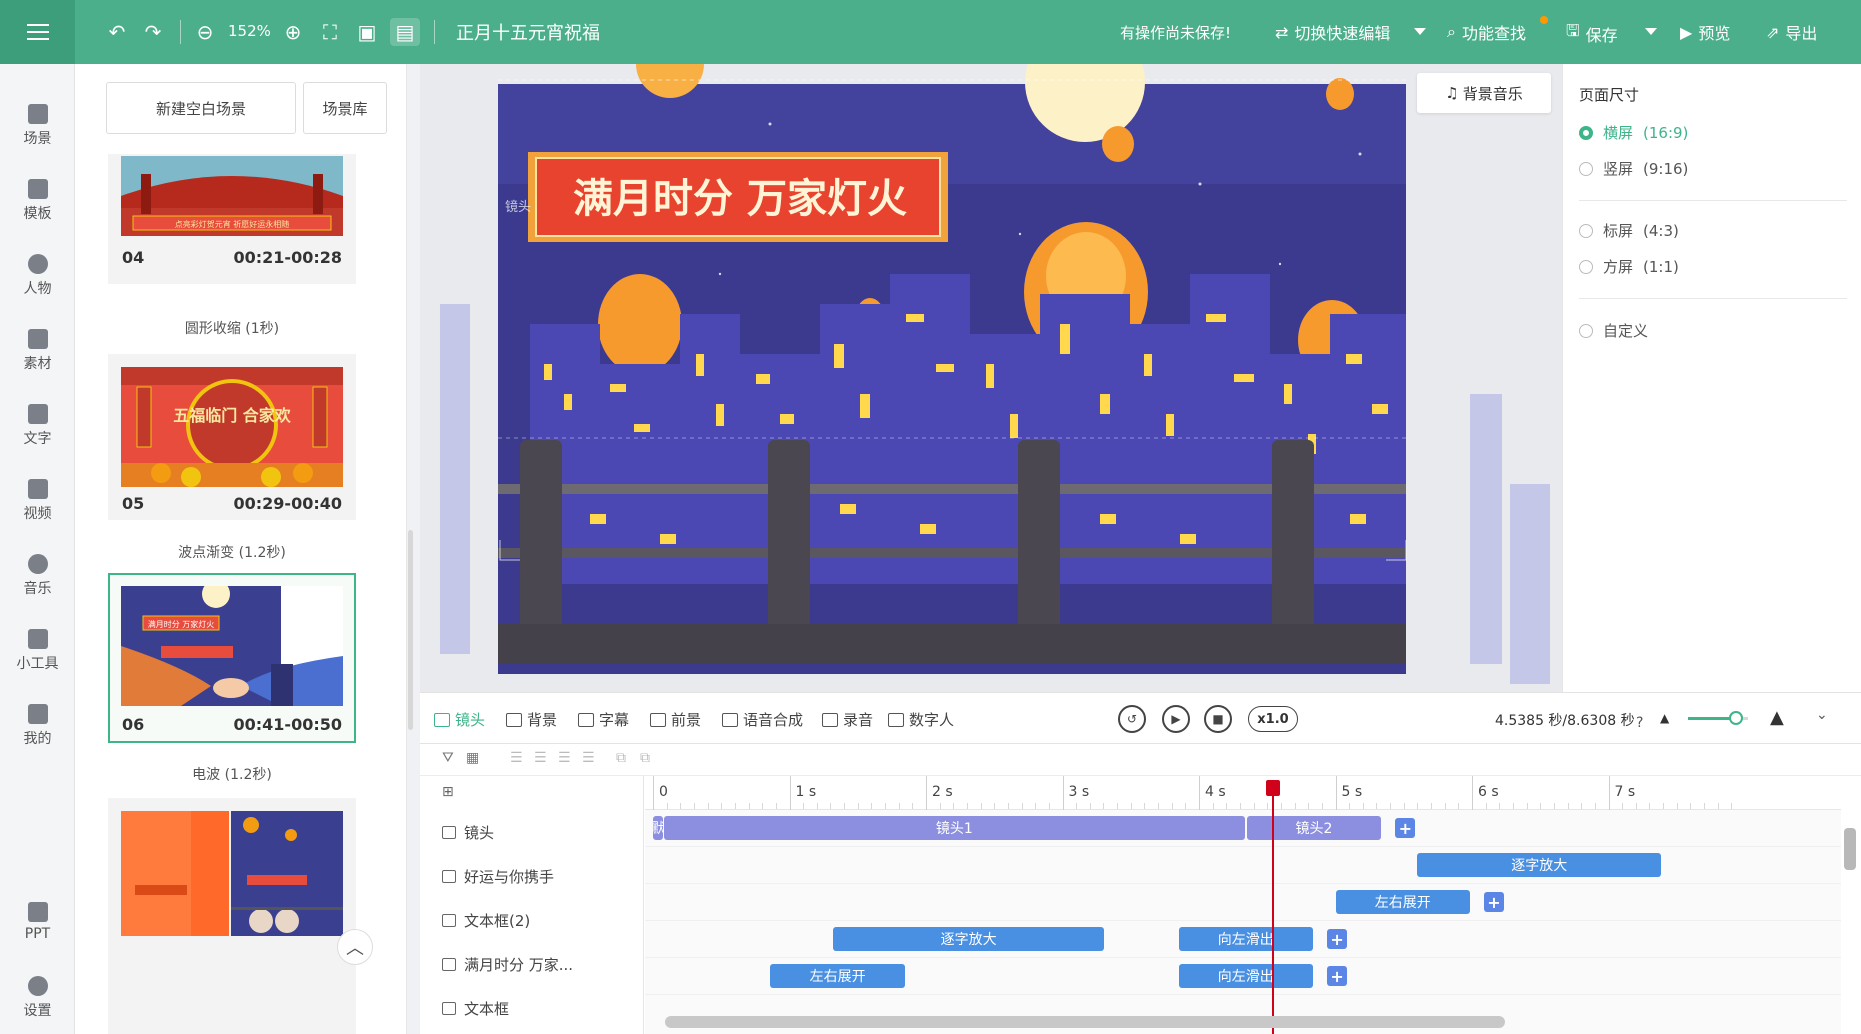 The image size is (1861, 1034). What do you see at coordinates (1273, 719) in the screenshot?
I see `speed-button: x1.0` at bounding box center [1273, 719].